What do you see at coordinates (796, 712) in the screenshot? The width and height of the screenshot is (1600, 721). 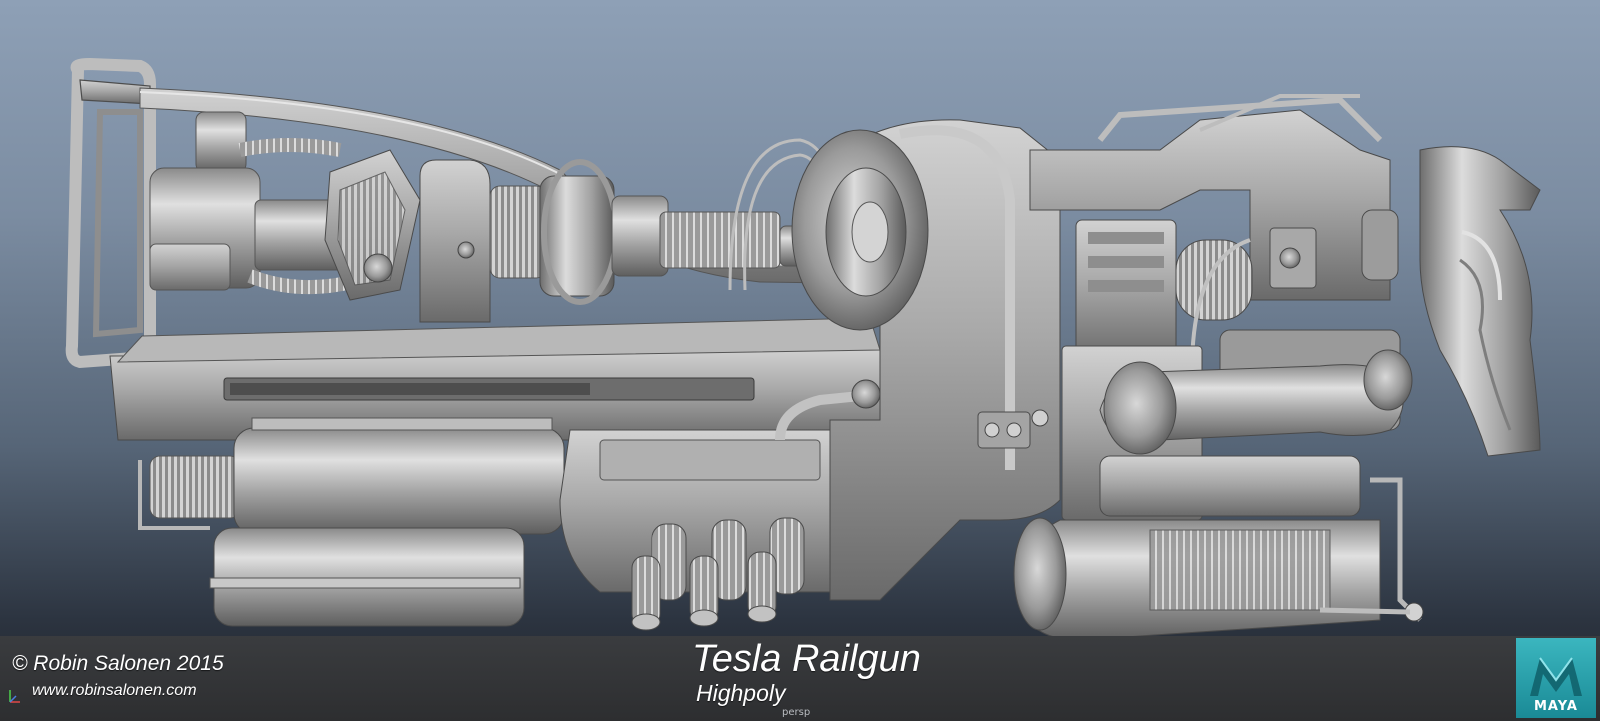 I see `camera-label: persp` at bounding box center [796, 712].